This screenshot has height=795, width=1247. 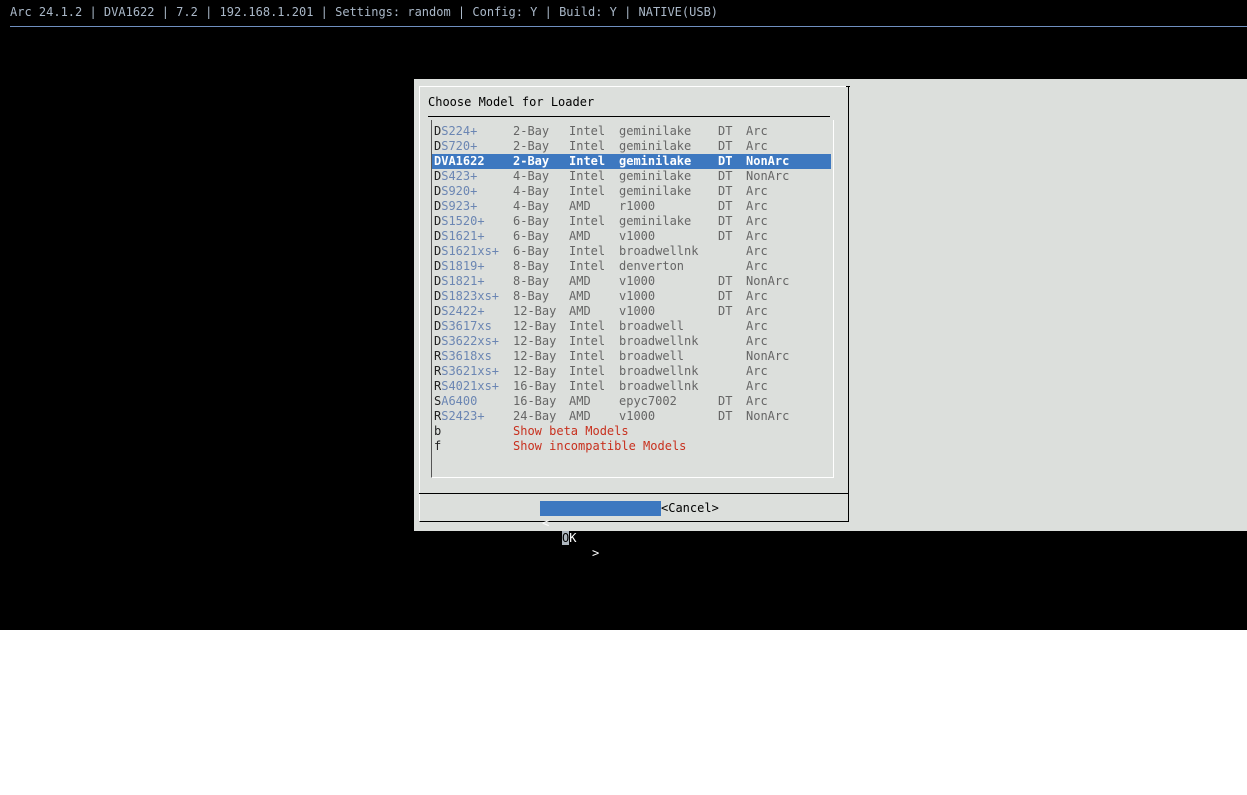 What do you see at coordinates (463, 266) in the screenshot?
I see `model-name-rest: S1819+` at bounding box center [463, 266].